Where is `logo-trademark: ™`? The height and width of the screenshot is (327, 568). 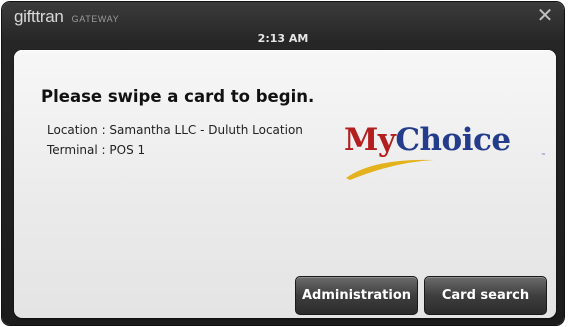 logo-trademark: ™ is located at coordinates (543, 156).